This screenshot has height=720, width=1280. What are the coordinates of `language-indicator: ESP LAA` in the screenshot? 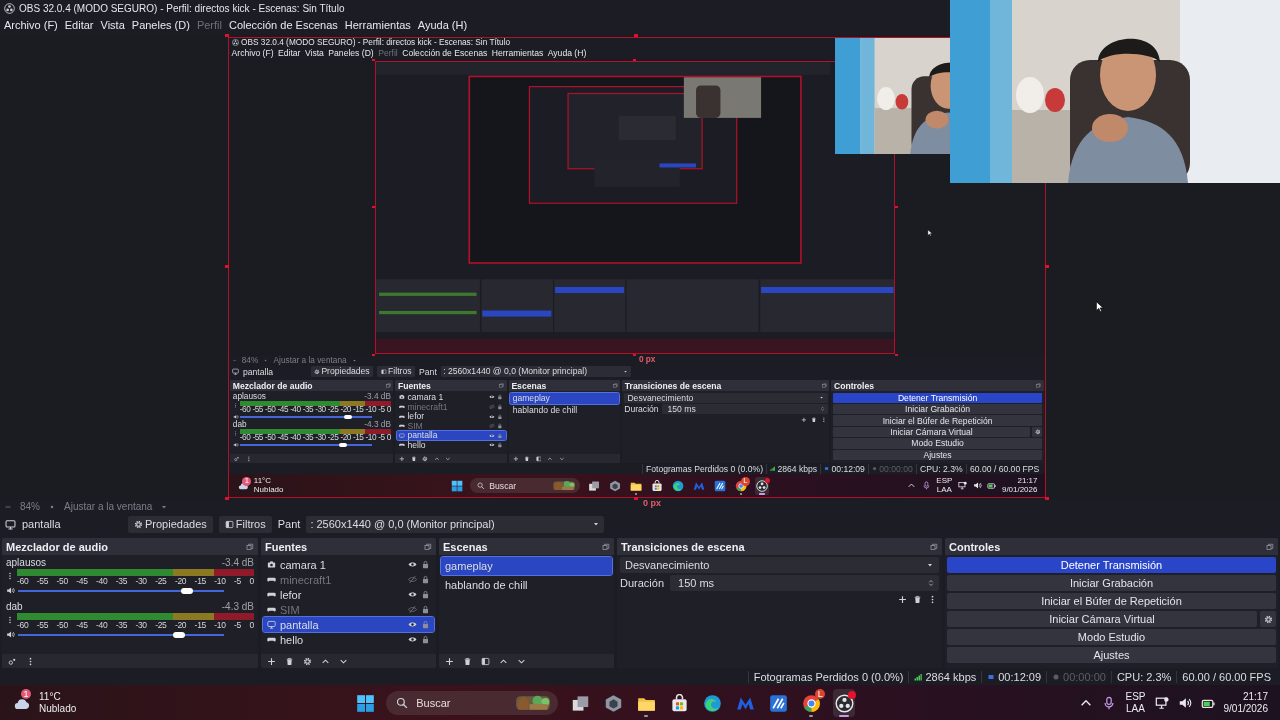 It's located at (944, 485).